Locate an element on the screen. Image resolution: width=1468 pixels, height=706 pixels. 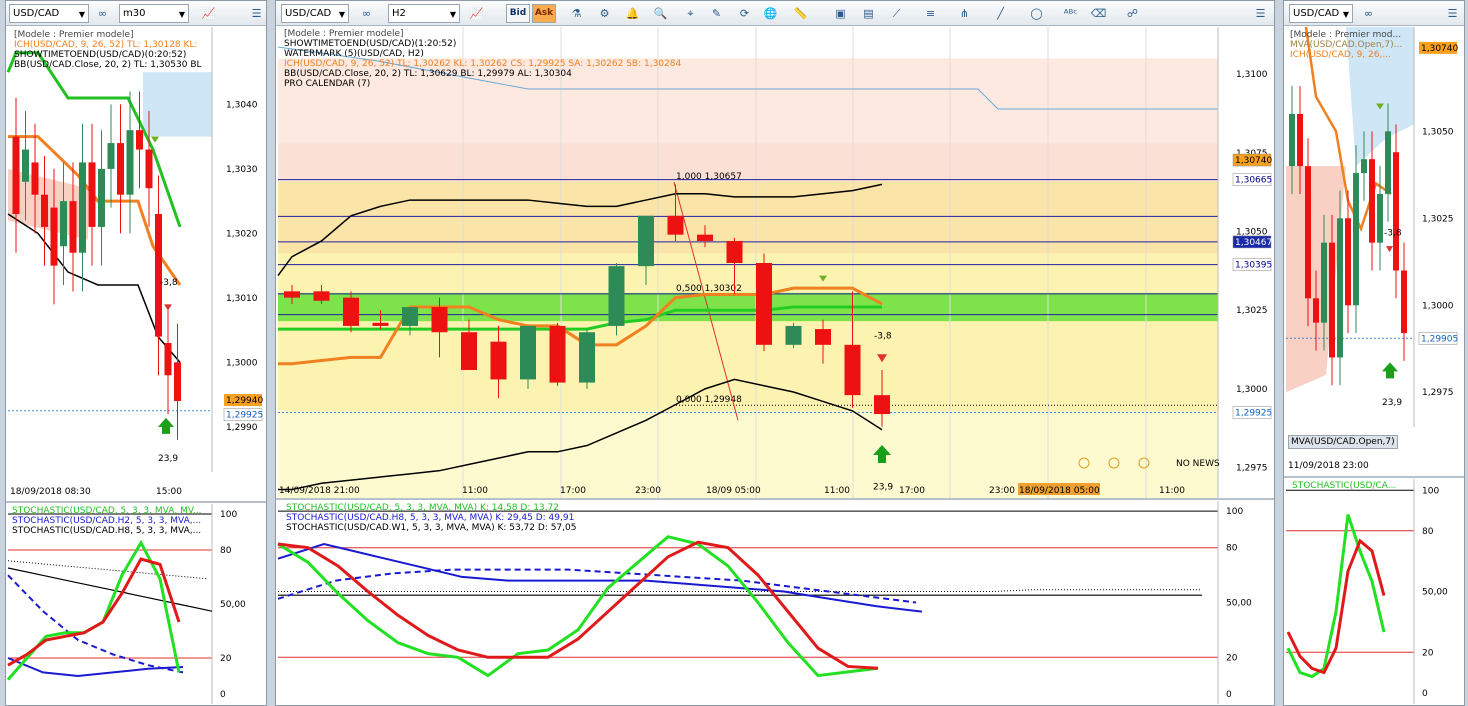
ruler-icon: 📏 is located at coordinates (800, 13).